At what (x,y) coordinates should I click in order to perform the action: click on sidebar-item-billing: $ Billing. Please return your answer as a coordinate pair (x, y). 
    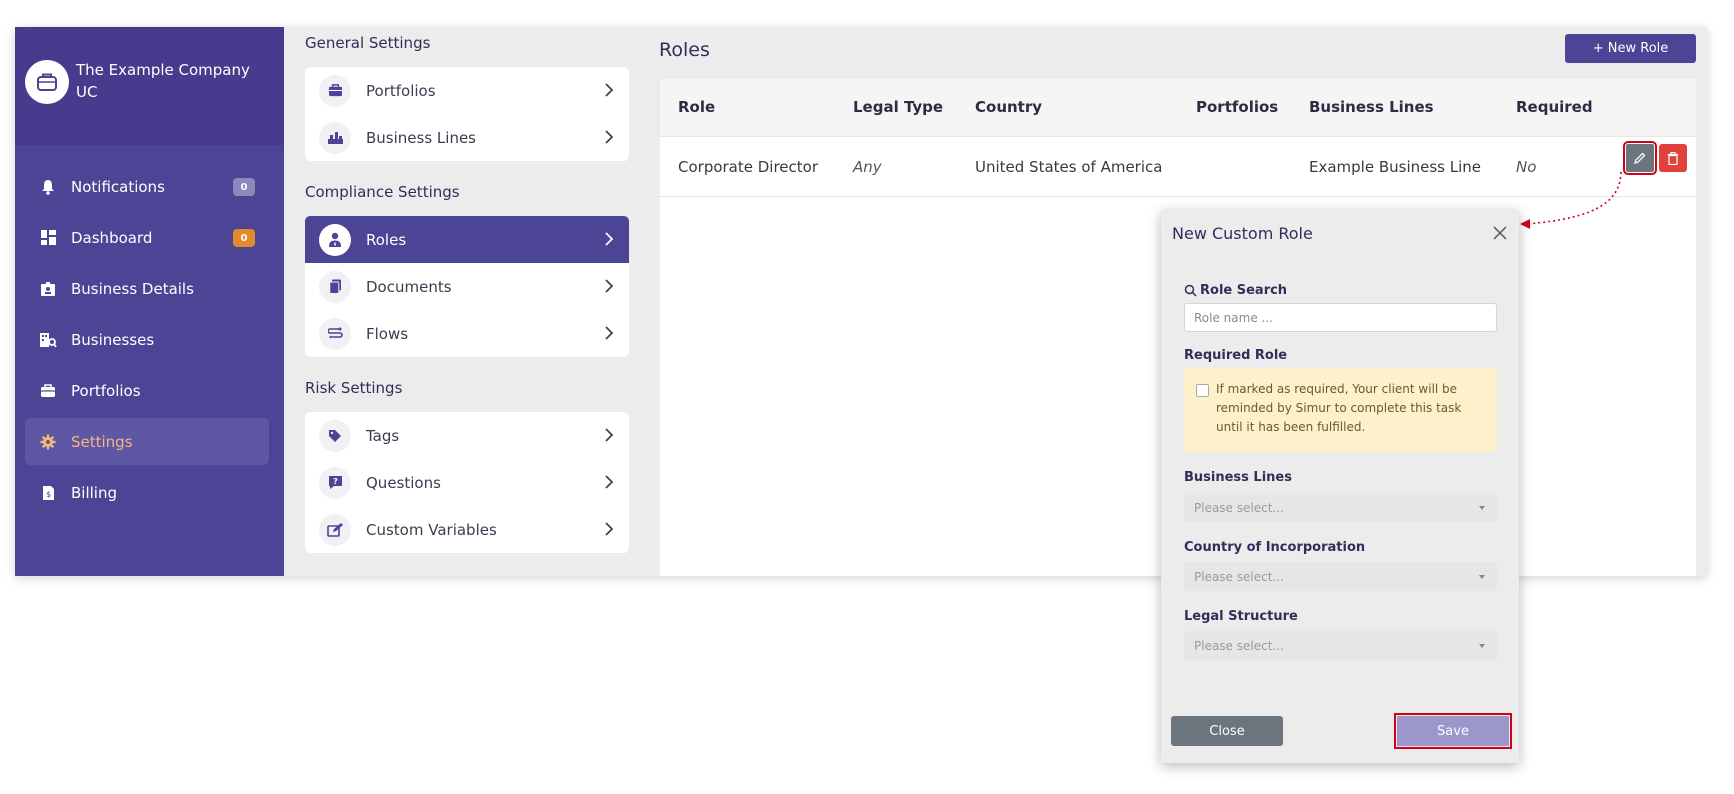
    Looking at the image, I should click on (147, 492).